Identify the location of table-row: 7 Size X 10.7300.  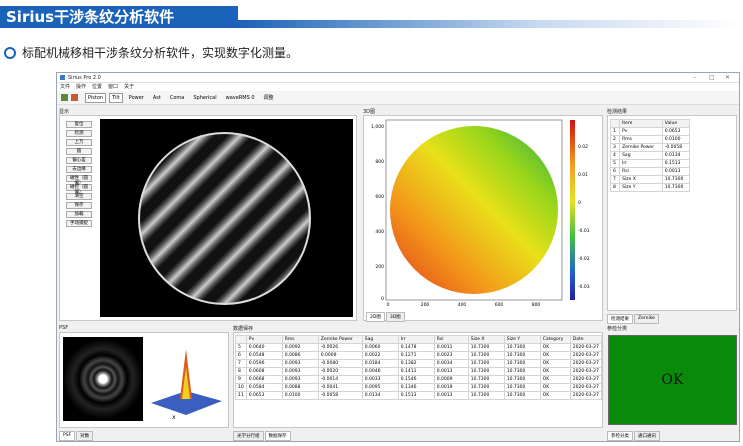
(650, 179).